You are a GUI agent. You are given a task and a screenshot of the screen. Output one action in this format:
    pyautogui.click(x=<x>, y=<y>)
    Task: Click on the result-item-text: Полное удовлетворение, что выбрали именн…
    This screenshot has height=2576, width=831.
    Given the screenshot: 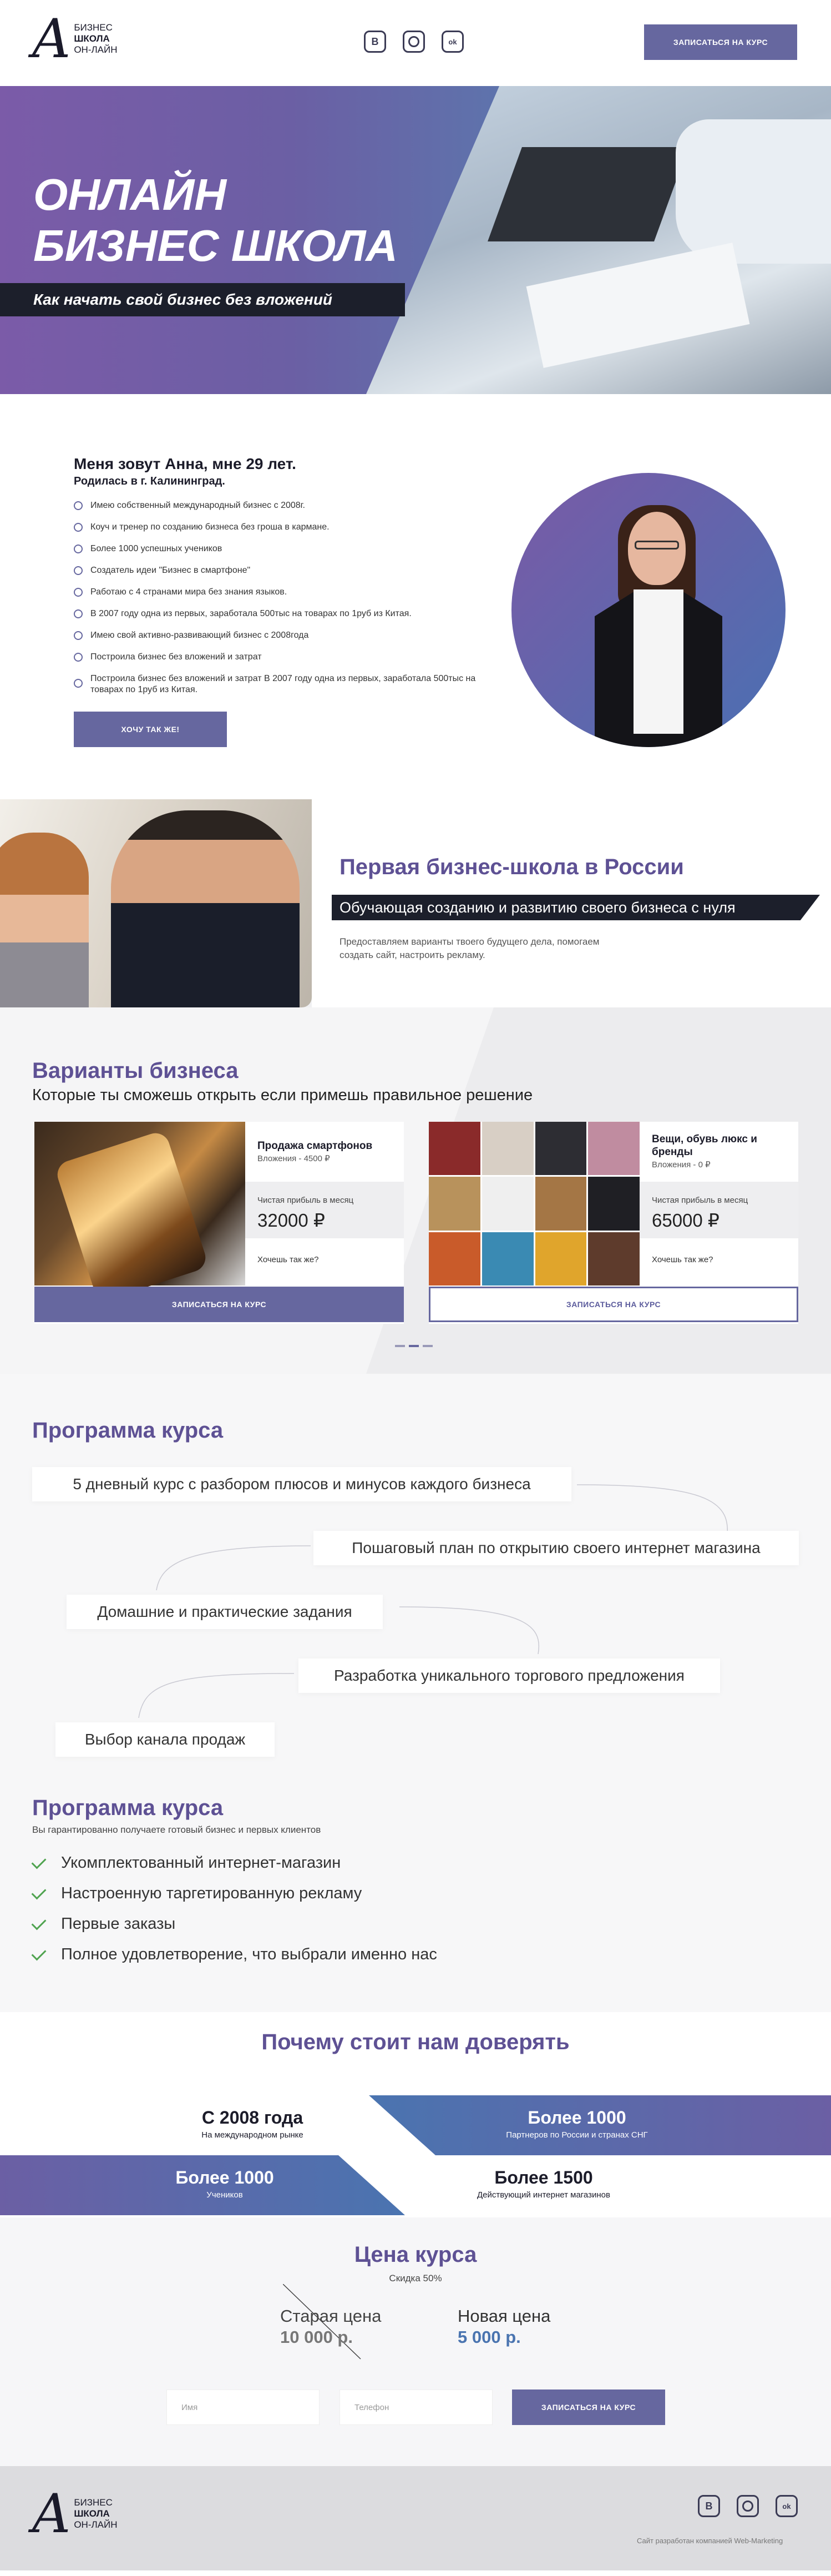 What is the action you would take?
    pyautogui.click(x=249, y=1954)
    